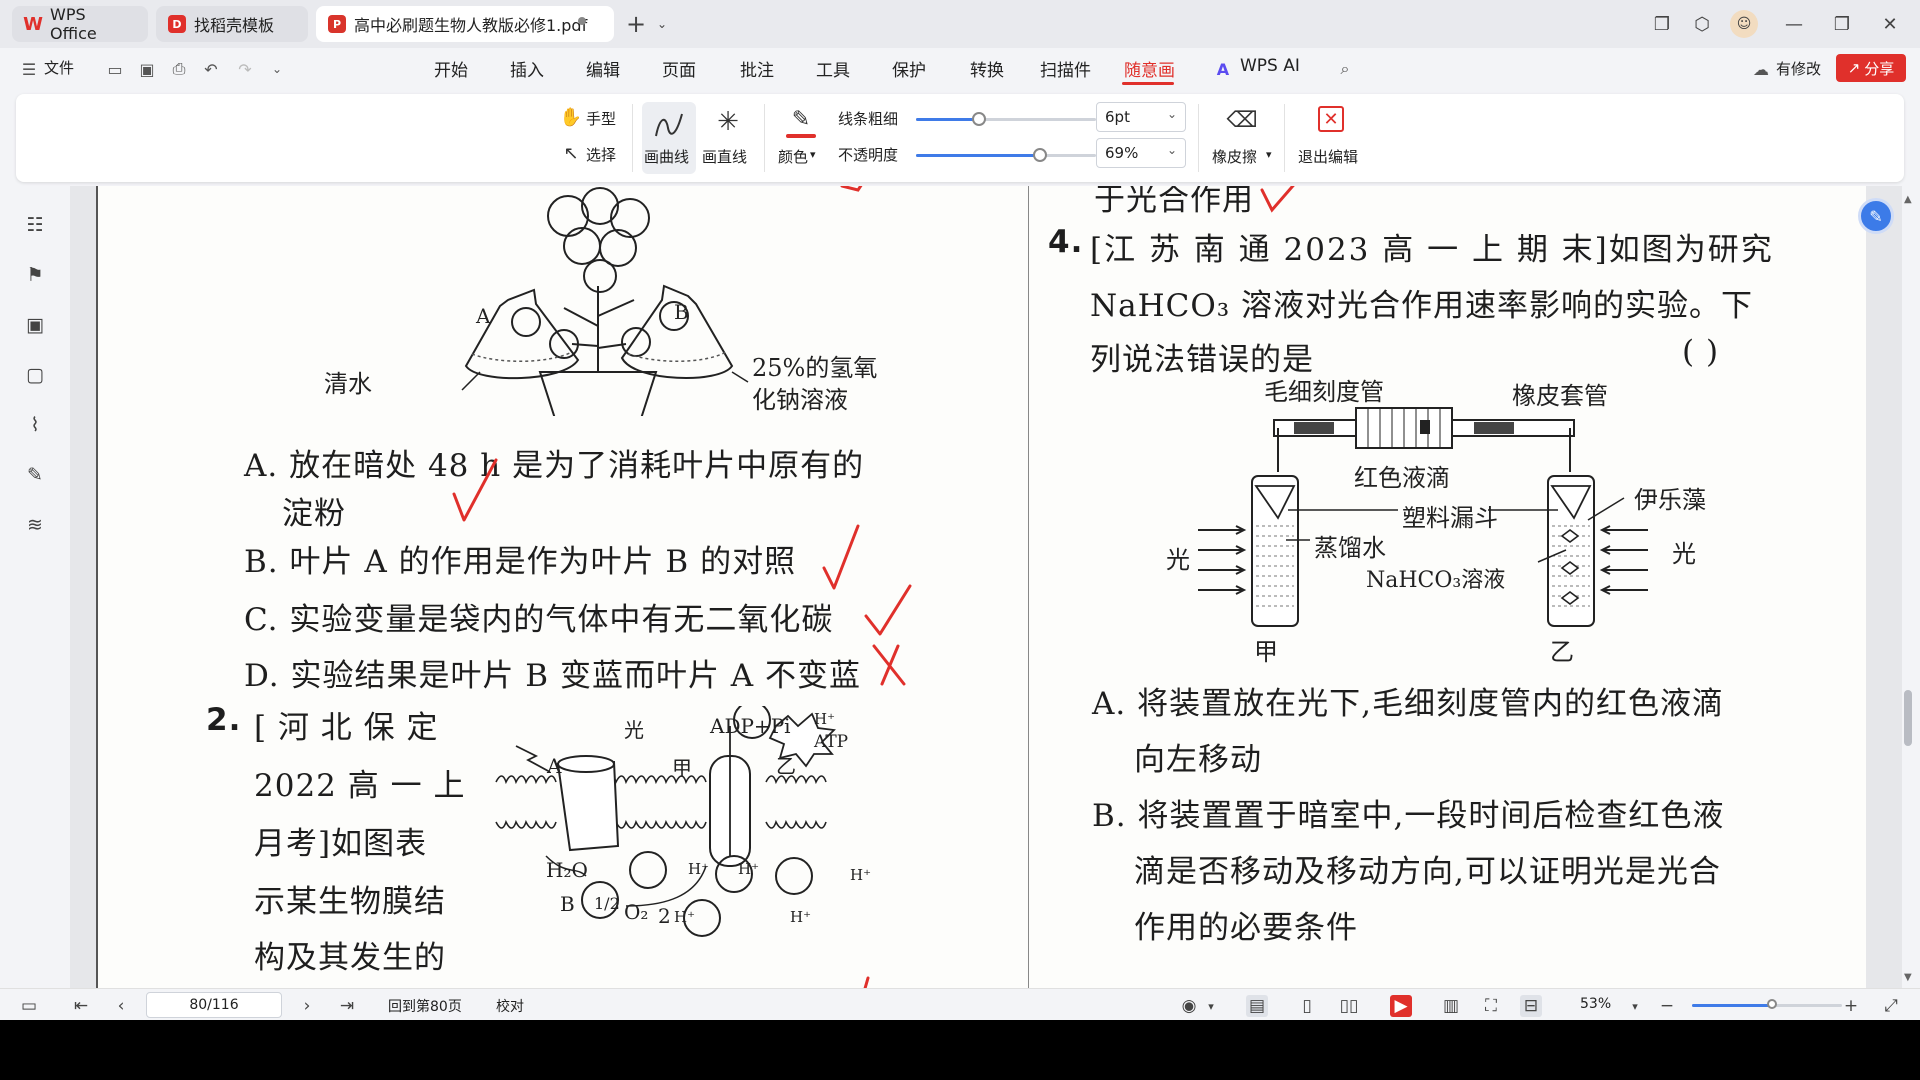 Image resolution: width=1920 pixels, height=1080 pixels. I want to click on color-label: 颜色, so click(793, 157).